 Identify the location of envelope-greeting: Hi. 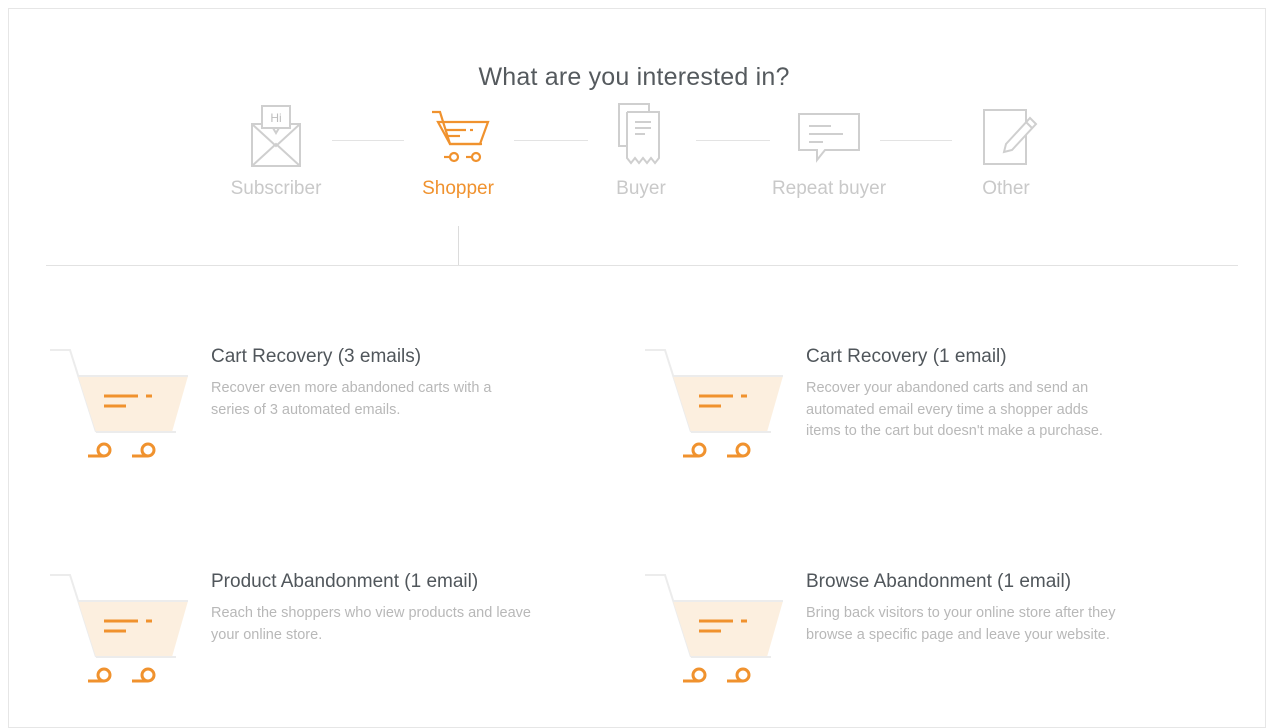
(275, 118).